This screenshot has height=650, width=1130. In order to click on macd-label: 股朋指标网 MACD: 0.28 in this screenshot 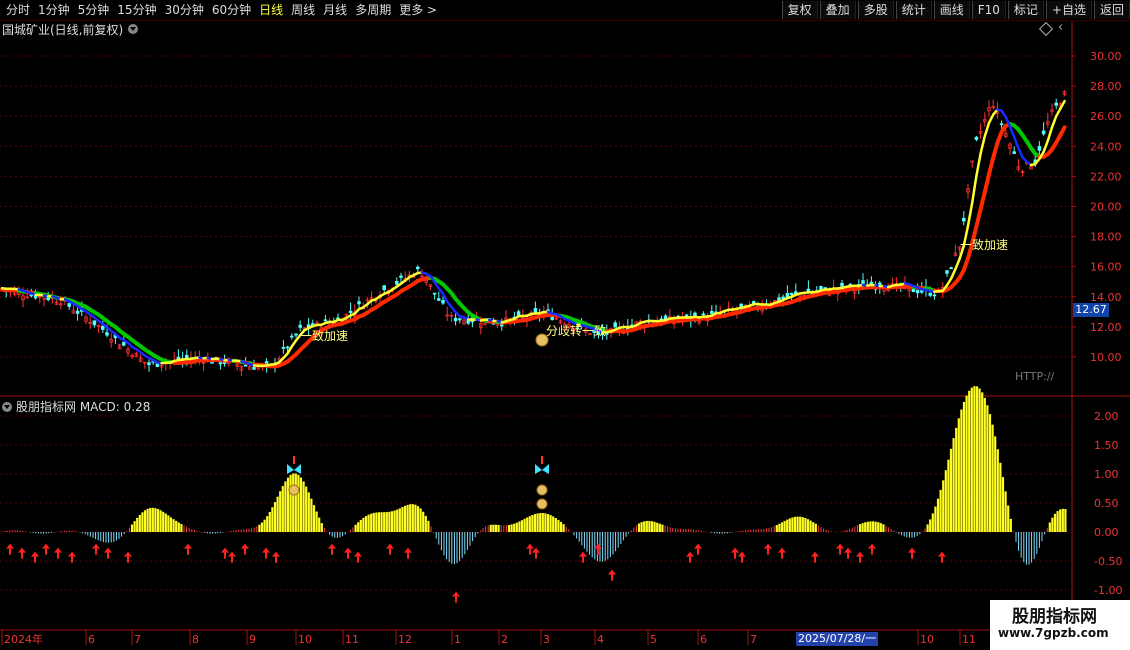, I will do `click(83, 407)`.